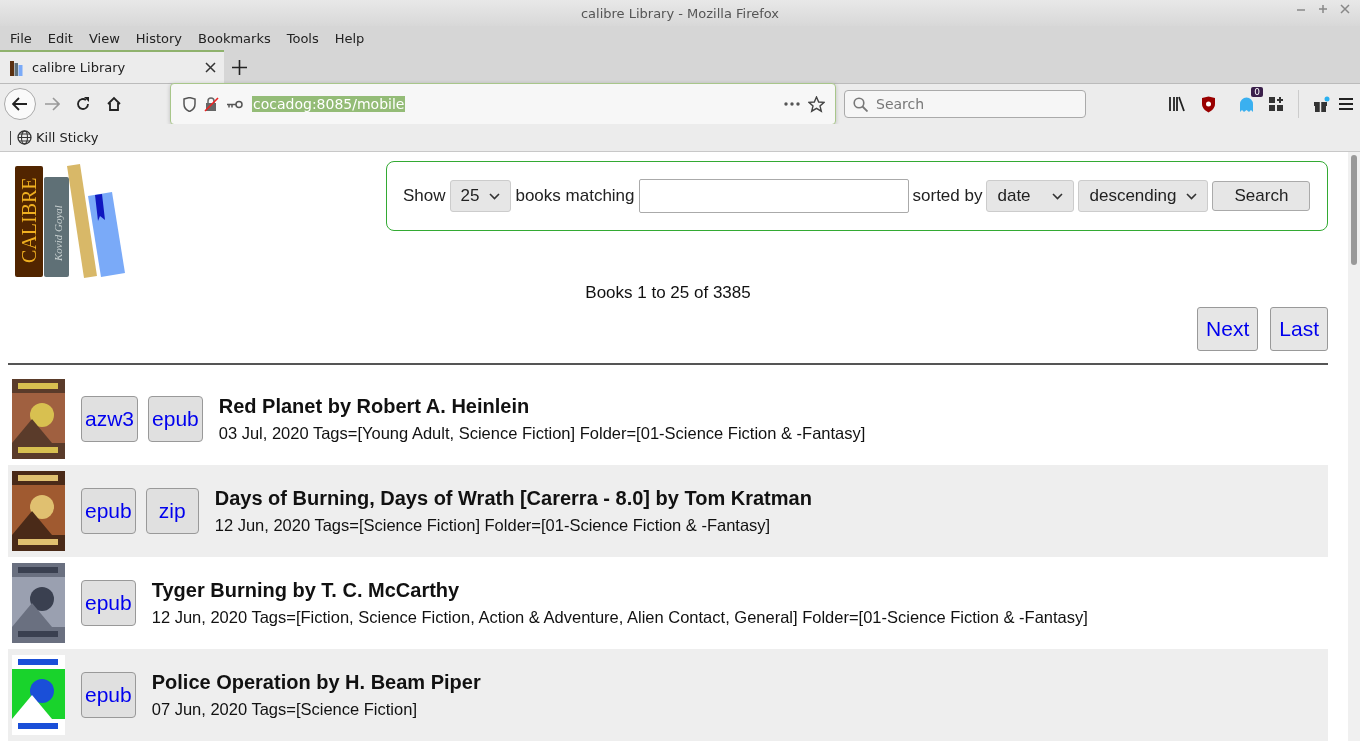  What do you see at coordinates (211, 104) in the screenshot?
I see `lock-icon` at bounding box center [211, 104].